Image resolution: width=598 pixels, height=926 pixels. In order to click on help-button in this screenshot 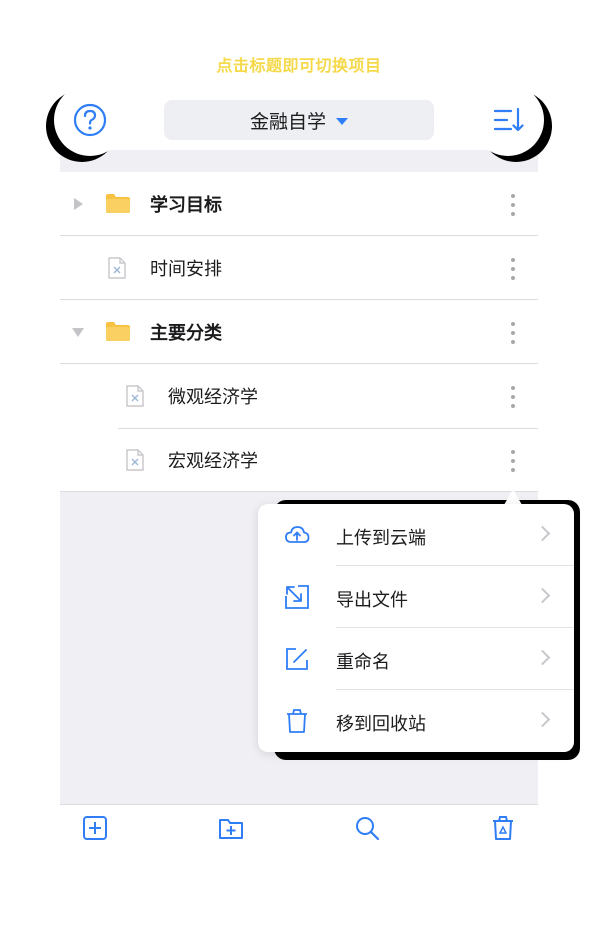, I will do `click(90, 120)`.